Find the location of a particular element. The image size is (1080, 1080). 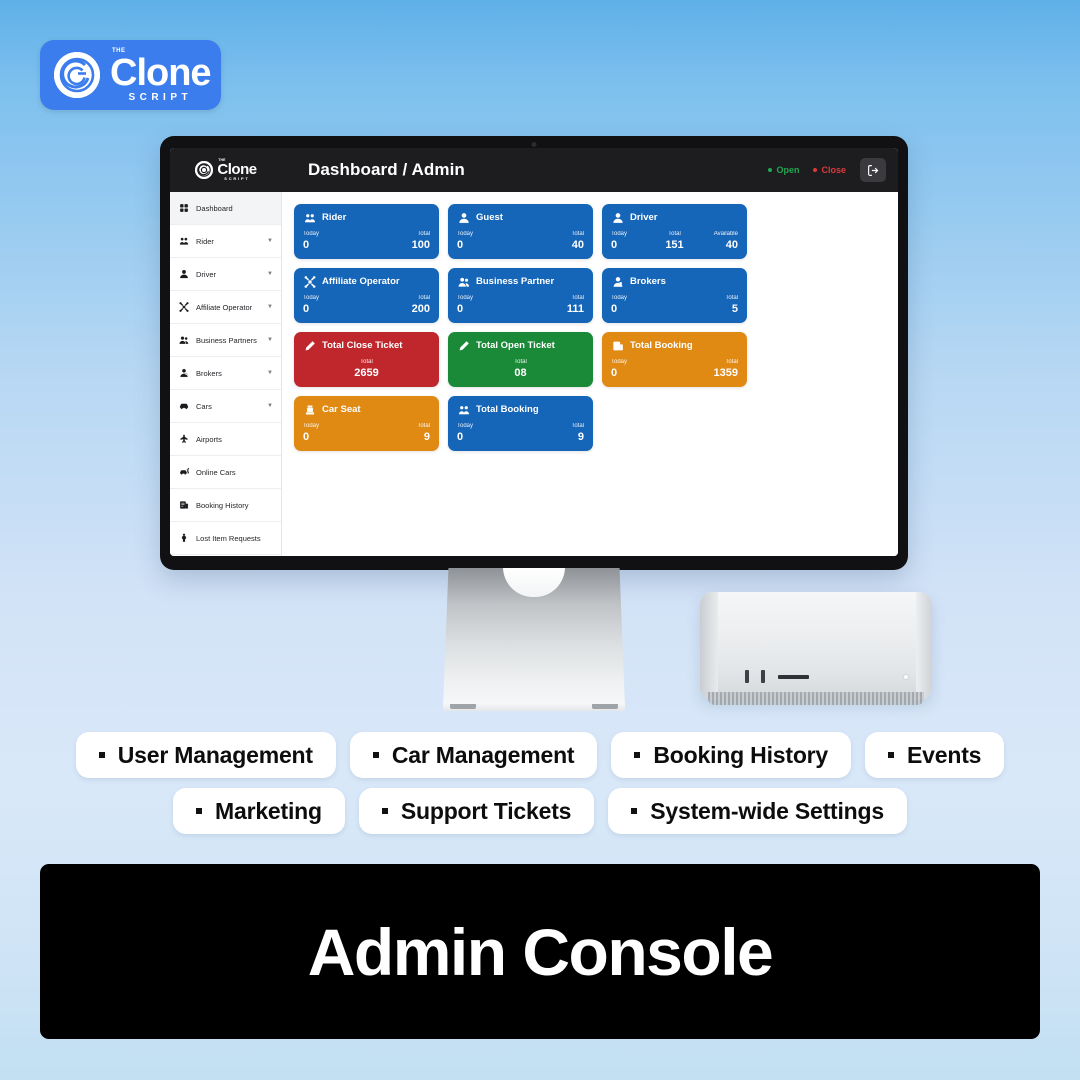

sd-card-slot-icon is located at coordinates (793, 677).